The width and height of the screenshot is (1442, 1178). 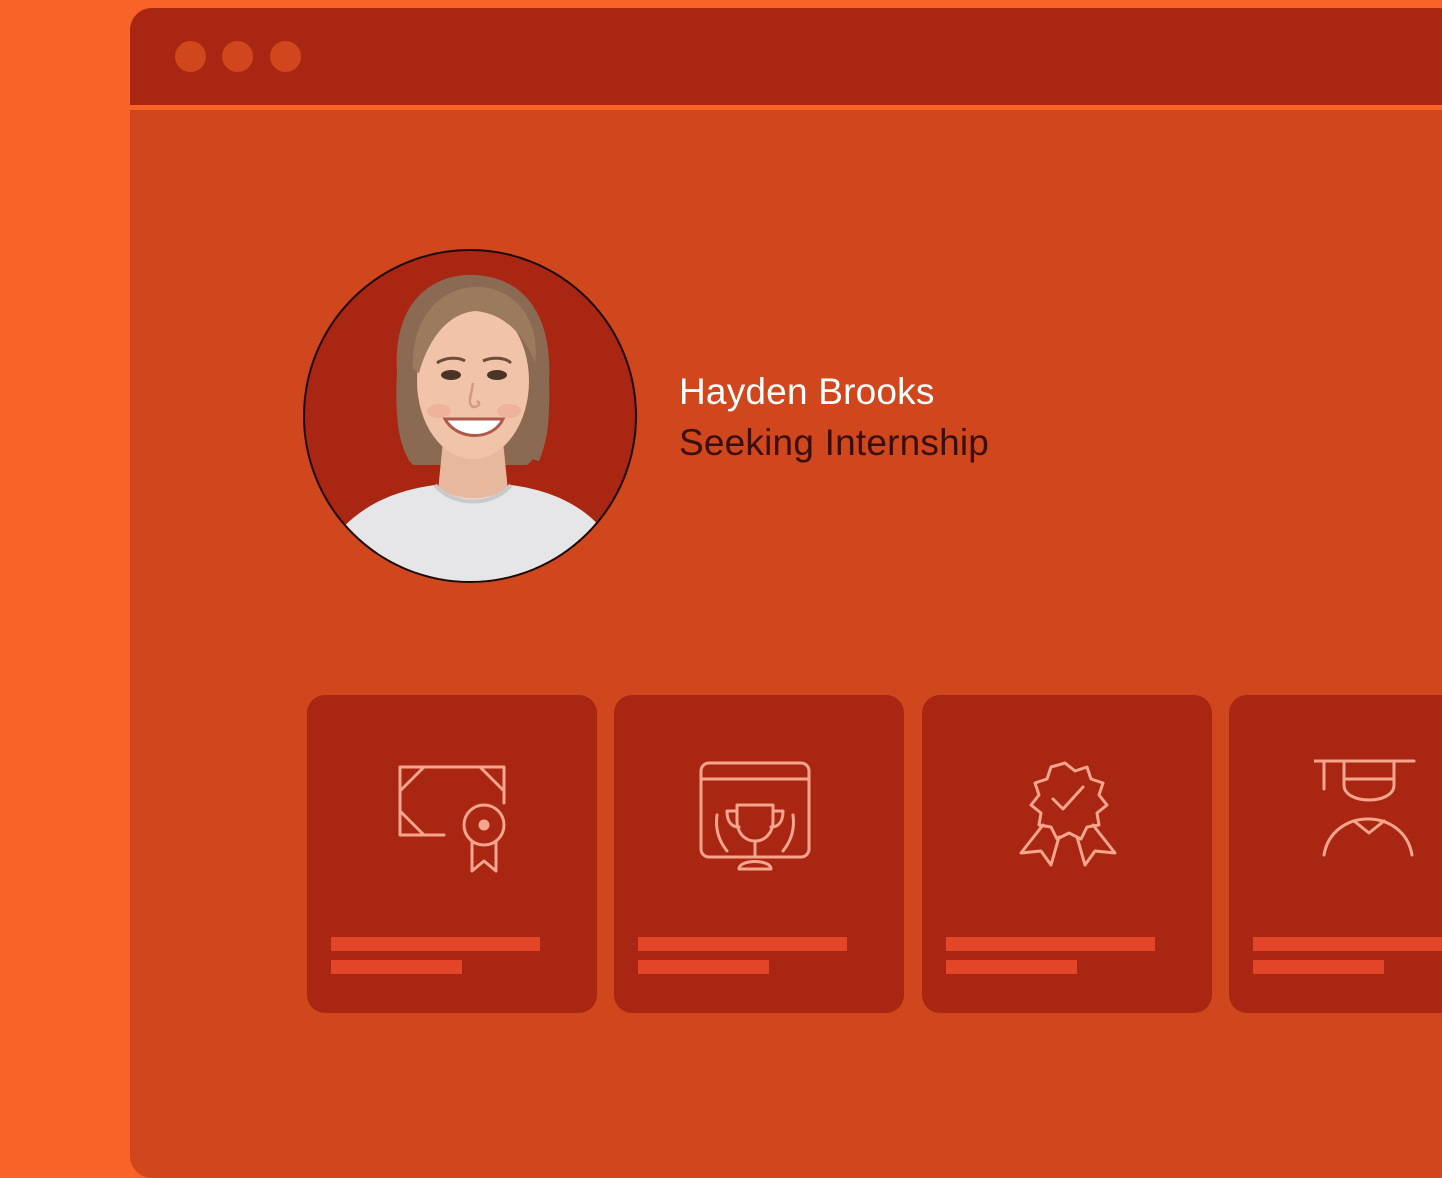 What do you see at coordinates (755, 816) in the screenshot?
I see `trophy-screen-icon` at bounding box center [755, 816].